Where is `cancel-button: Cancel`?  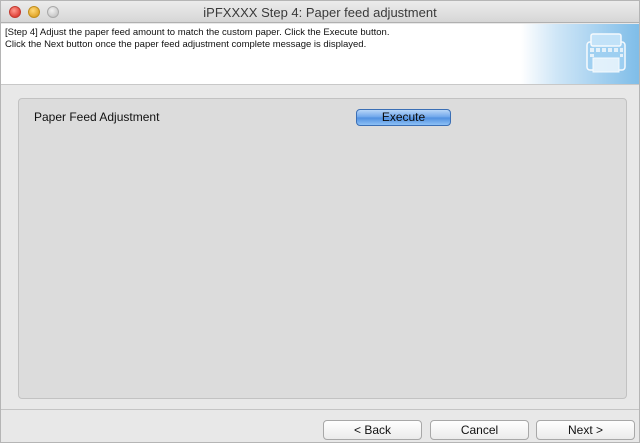 cancel-button: Cancel is located at coordinates (479, 430).